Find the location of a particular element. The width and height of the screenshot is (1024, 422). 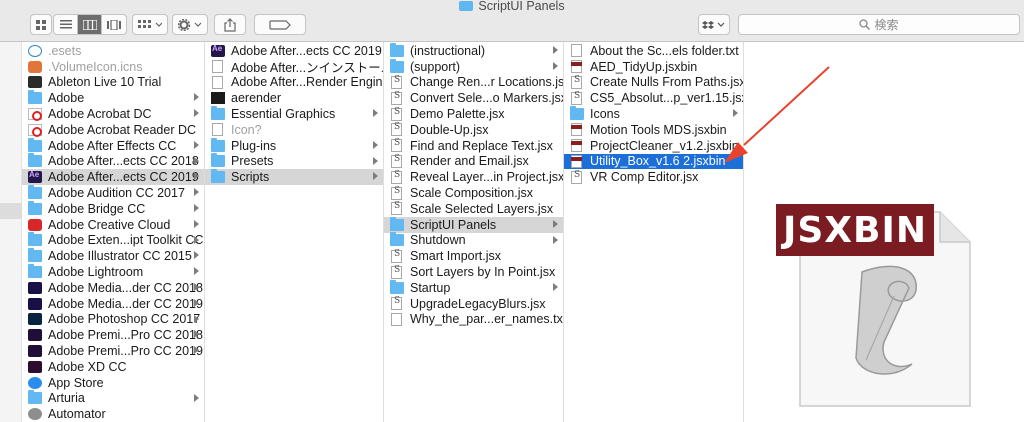

list-item: Presets is located at coordinates (294, 161).